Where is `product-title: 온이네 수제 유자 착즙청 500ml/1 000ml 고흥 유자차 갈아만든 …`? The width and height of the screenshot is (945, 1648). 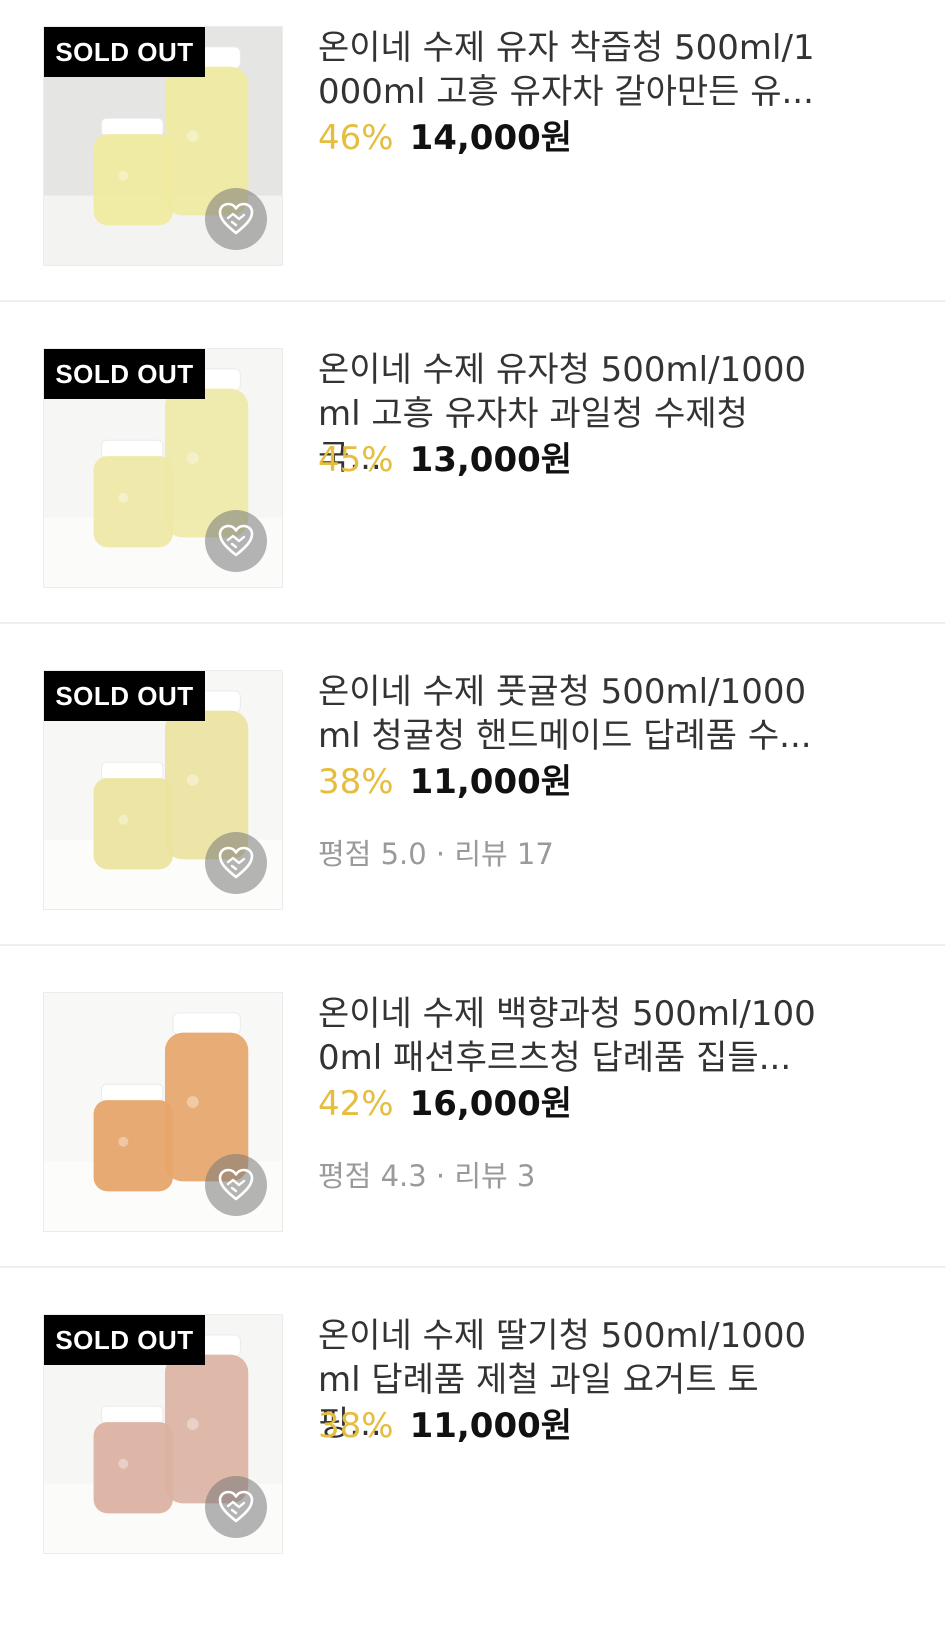 product-title: 온이네 수제 유자 착즙청 500ml/1 000ml 고흥 유자차 갈아만든 … is located at coordinates (568, 70).